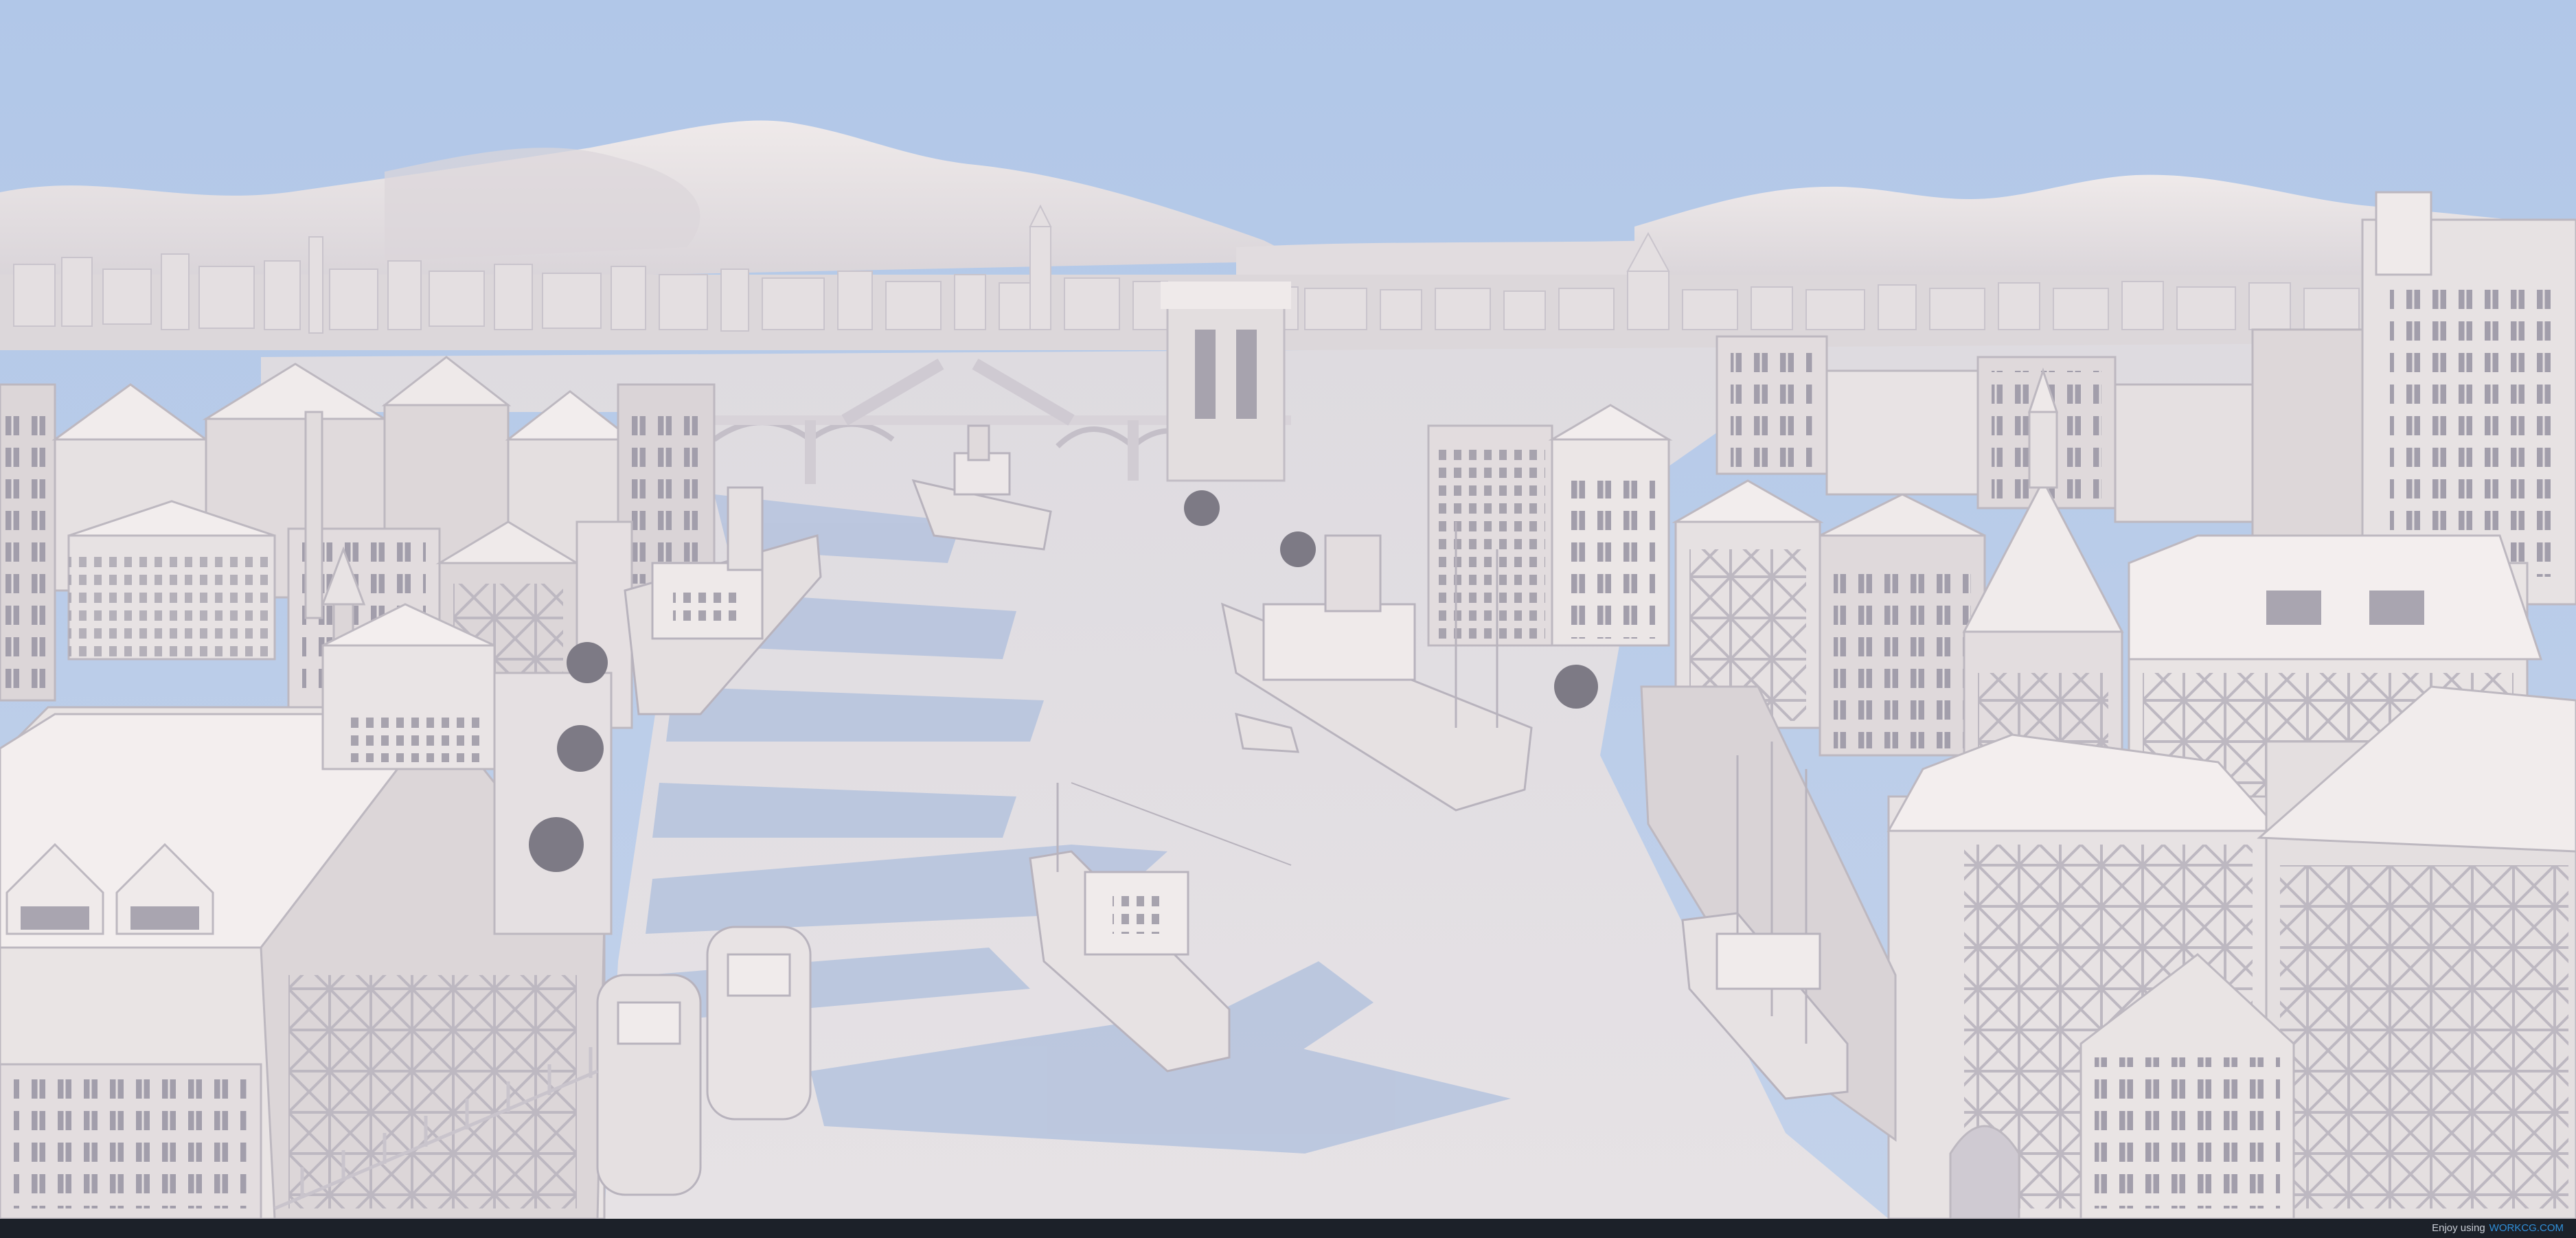  Describe the element at coordinates (649, 1085) in the screenshot. I see `barge-left` at that location.